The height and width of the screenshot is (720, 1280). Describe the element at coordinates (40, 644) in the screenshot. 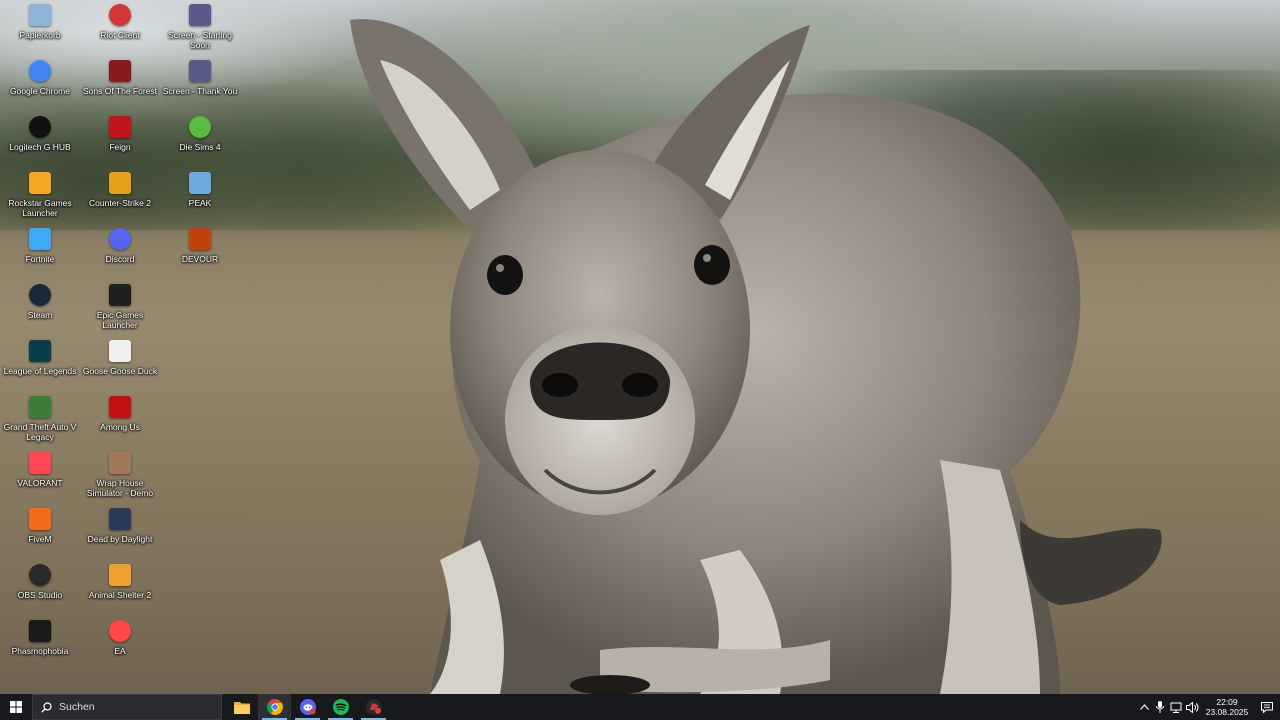

I see `desktop-icon-phasmophobia: Phasmophobia` at that location.